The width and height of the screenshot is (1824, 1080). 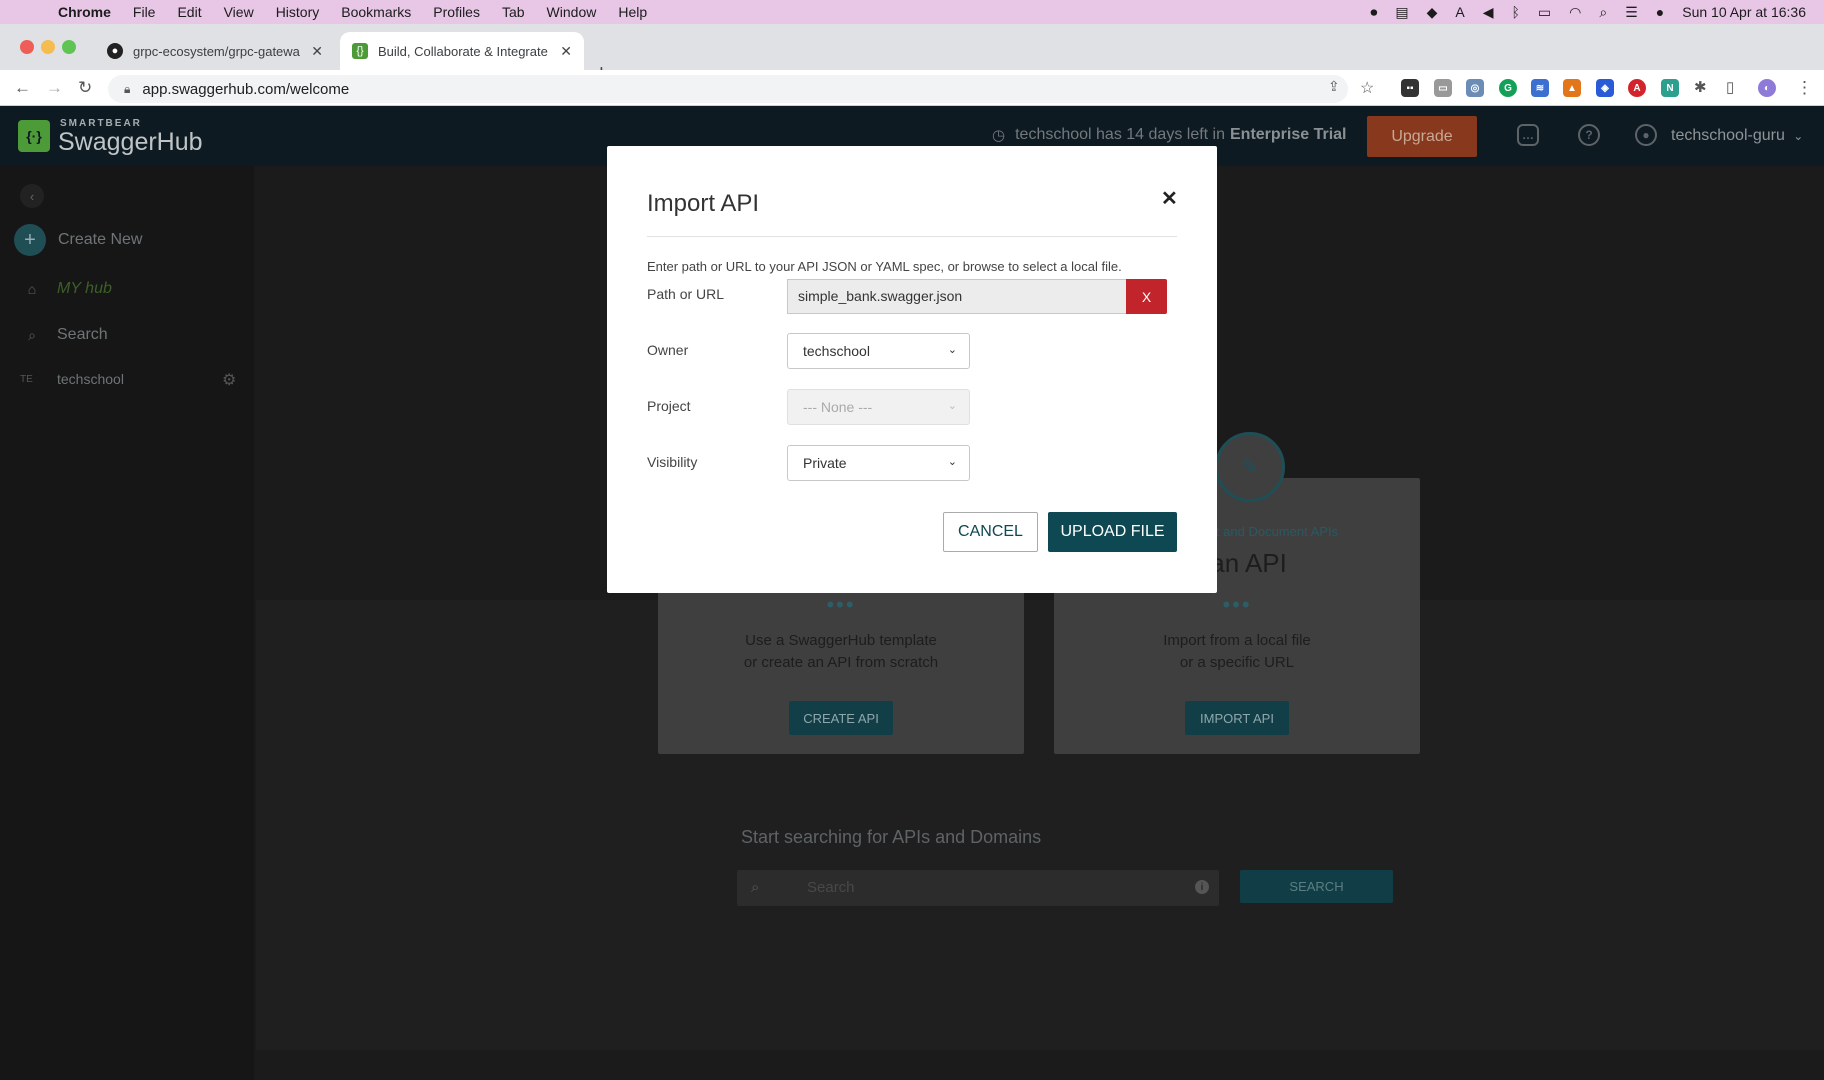 What do you see at coordinates (27, 47) in the screenshot?
I see `close-window-icon` at bounding box center [27, 47].